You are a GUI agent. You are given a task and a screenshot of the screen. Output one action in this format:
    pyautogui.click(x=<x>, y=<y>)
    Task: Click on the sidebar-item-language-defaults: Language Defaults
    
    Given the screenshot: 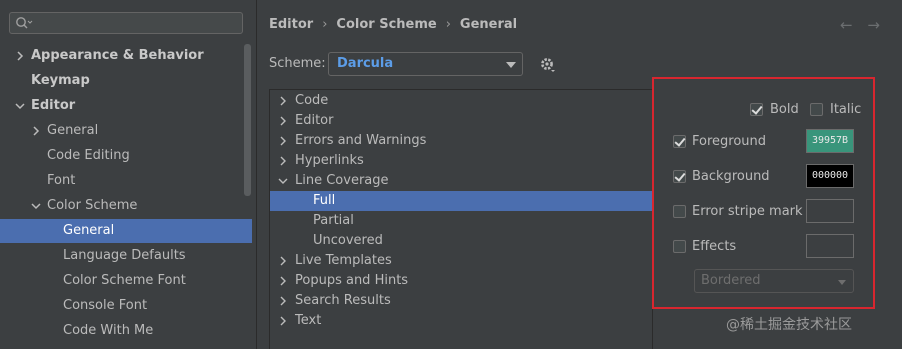 What is the action you would take?
    pyautogui.click(x=126, y=256)
    